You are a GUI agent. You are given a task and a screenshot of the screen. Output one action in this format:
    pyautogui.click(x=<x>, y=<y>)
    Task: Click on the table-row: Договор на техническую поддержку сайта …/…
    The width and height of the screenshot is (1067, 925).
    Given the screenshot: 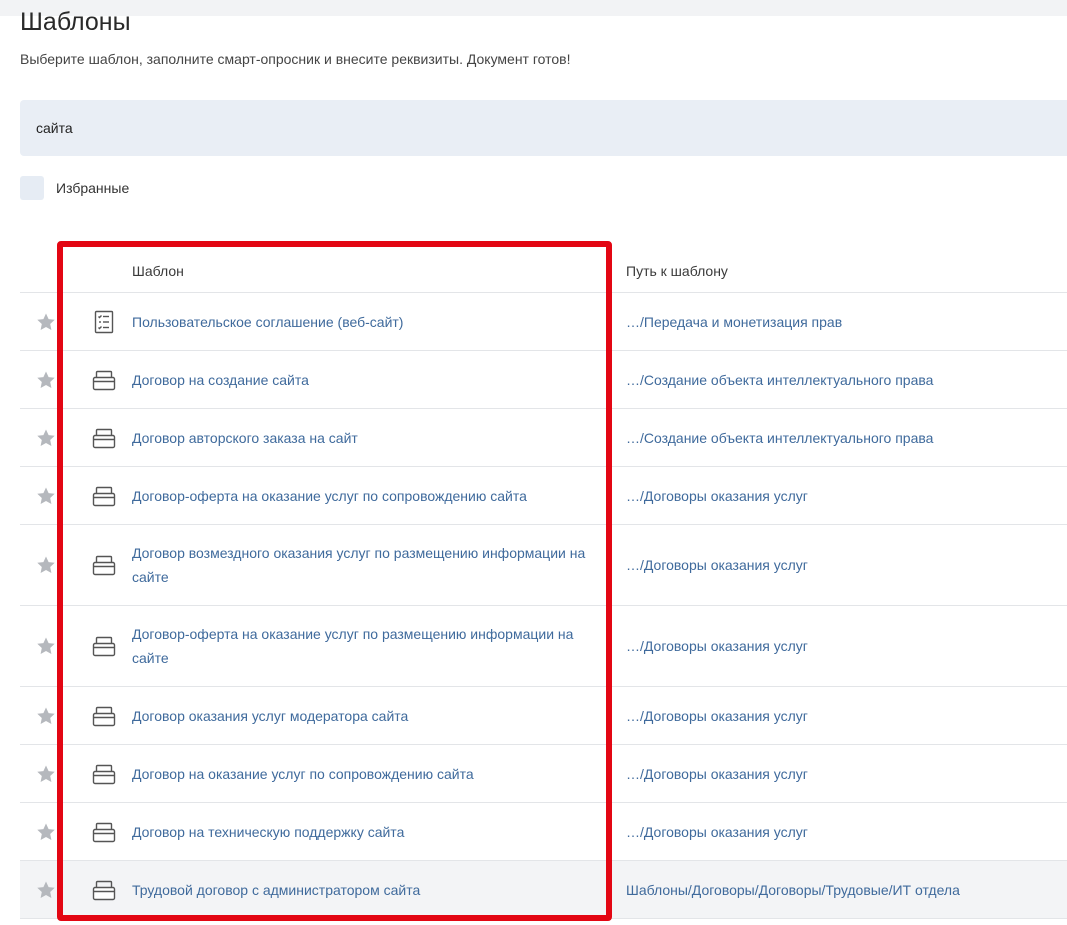 What is the action you would take?
    pyautogui.click(x=543, y=832)
    